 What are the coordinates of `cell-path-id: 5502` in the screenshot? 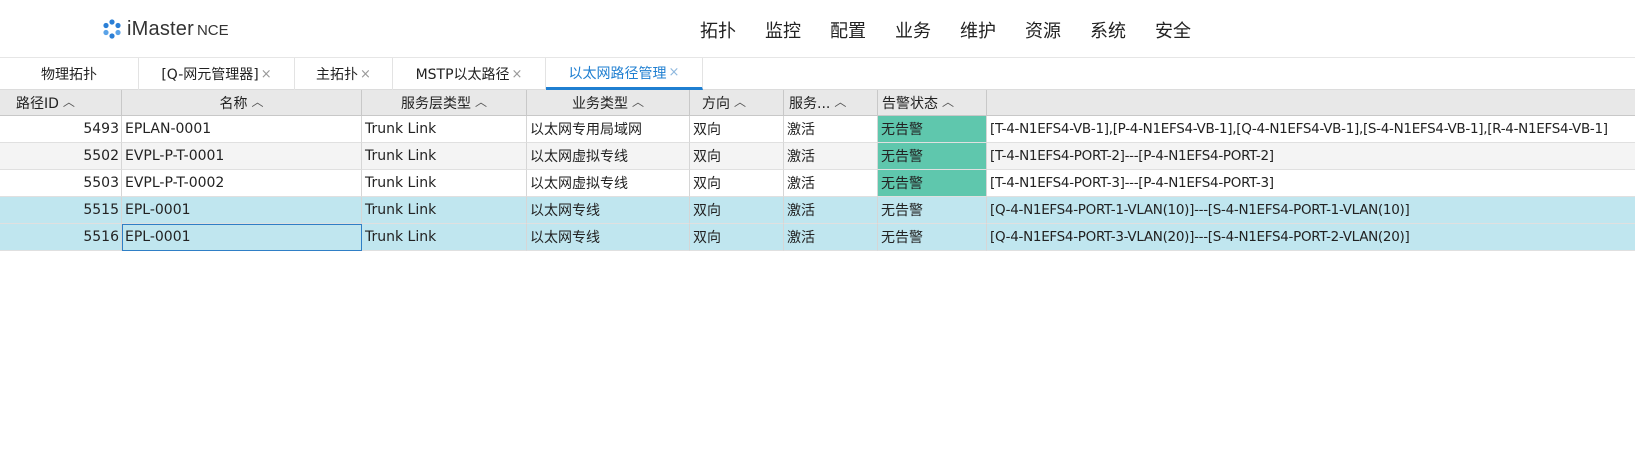 It's located at (61, 156).